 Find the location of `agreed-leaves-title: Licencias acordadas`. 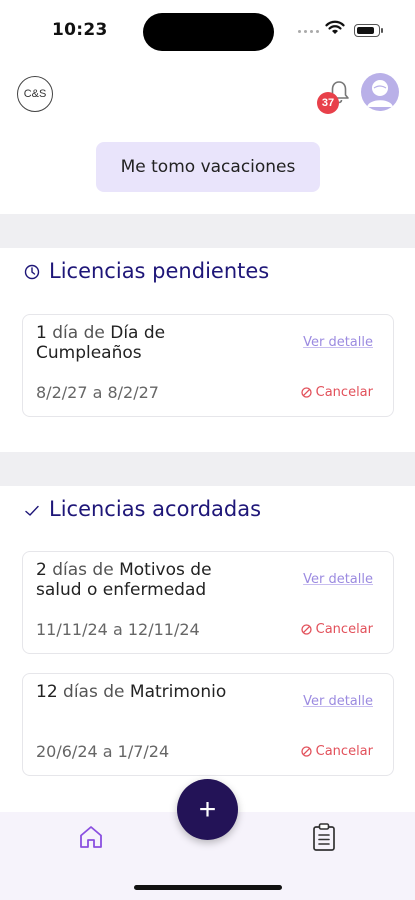

agreed-leaves-title: Licencias acordadas is located at coordinates (155, 509).